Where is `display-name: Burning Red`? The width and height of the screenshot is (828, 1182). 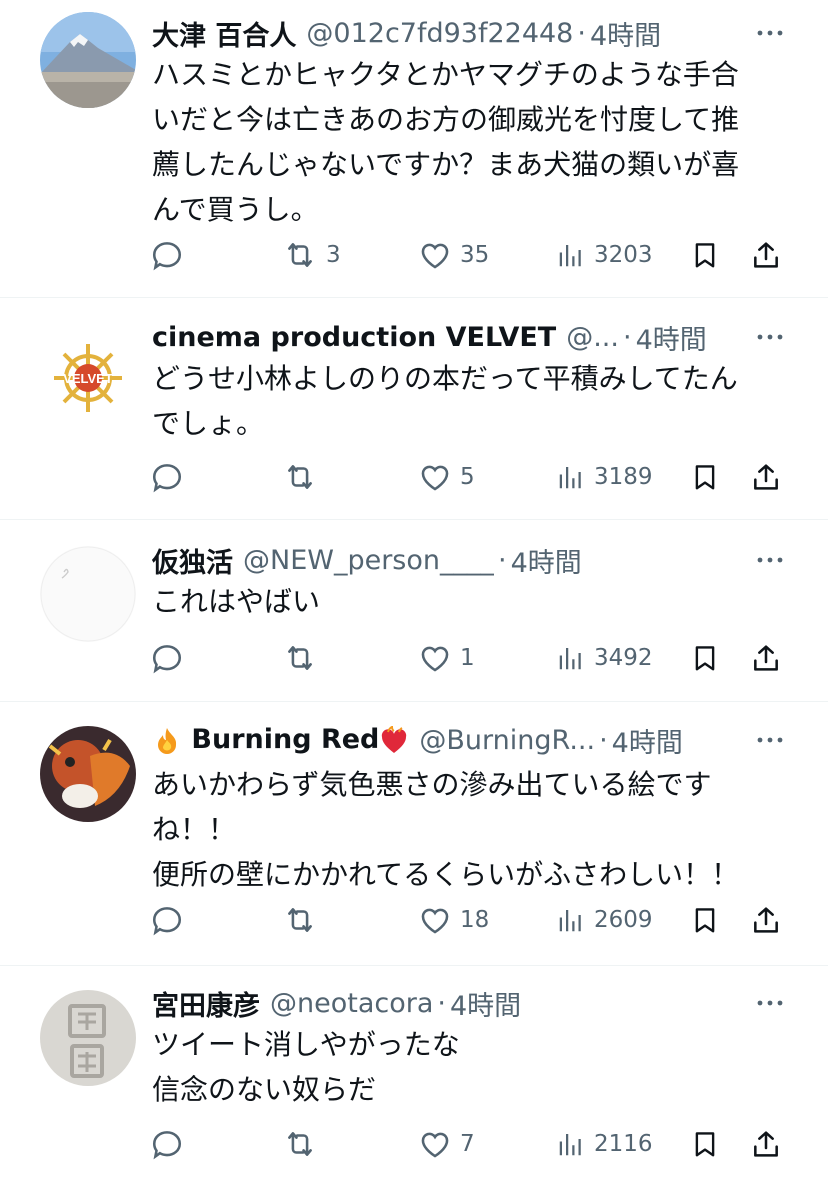 display-name: Burning Red is located at coordinates (285, 739).